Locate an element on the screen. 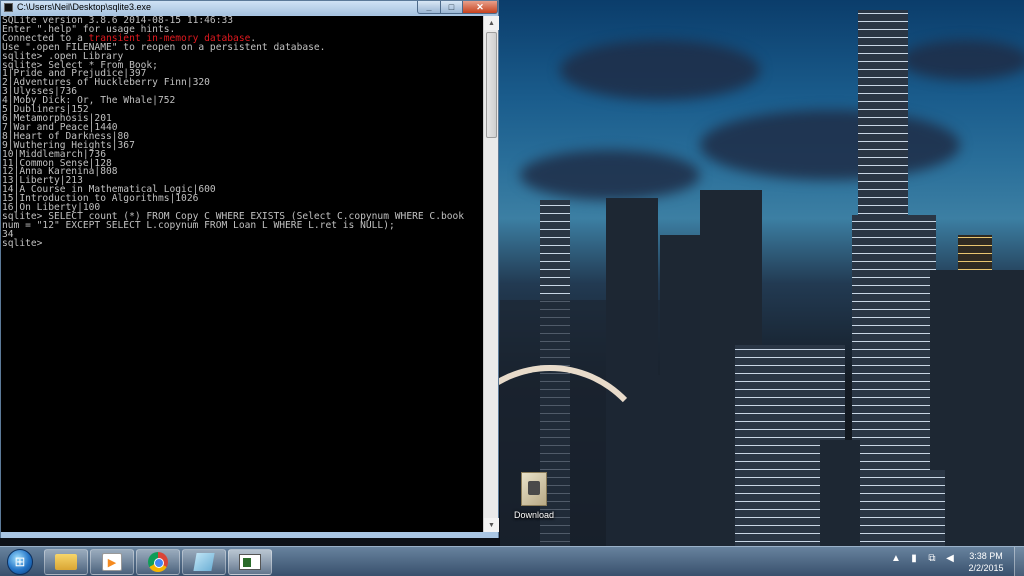  window-titlebar: C:\Users\Neil\Desktop\sqlite3.exe _ □ ✕ is located at coordinates (249, 8).